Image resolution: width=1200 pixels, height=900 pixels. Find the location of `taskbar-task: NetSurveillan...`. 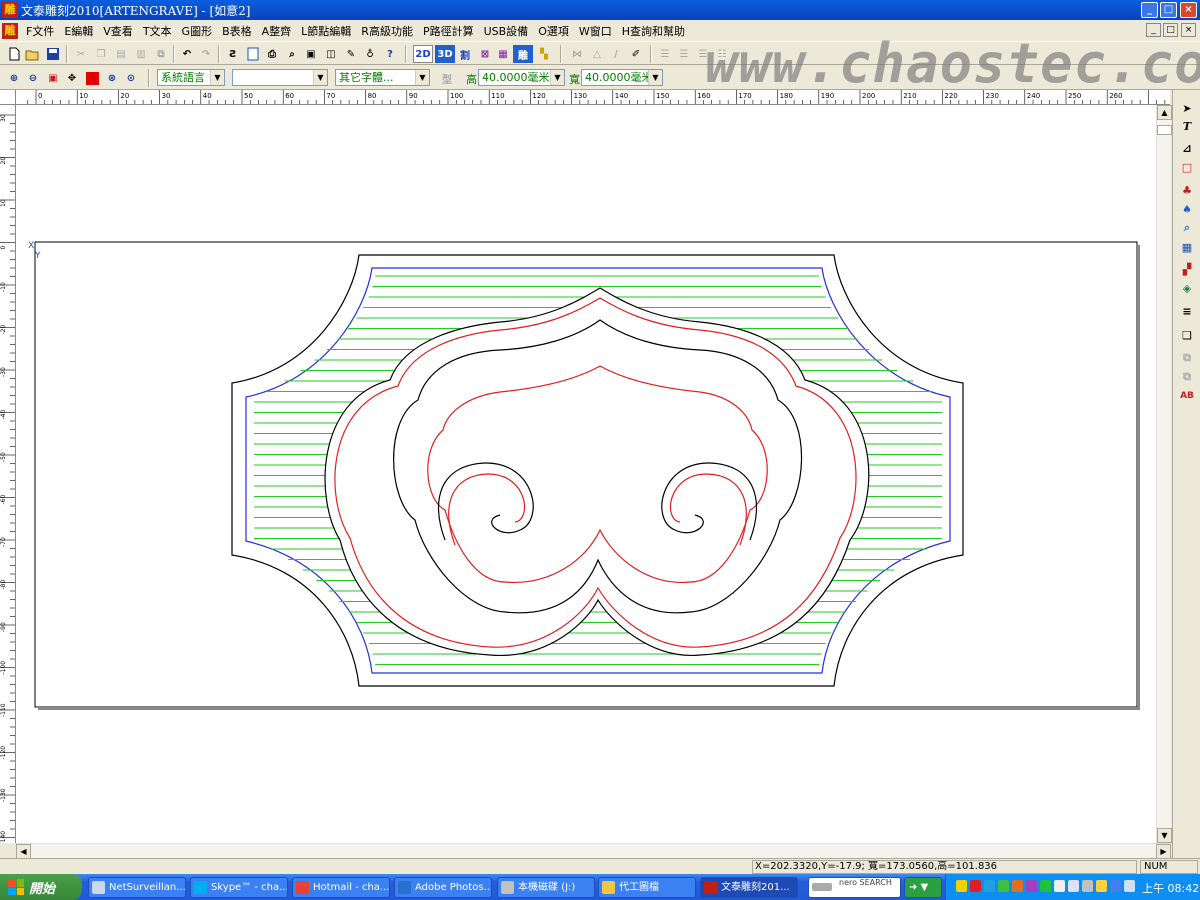

taskbar-task: NetSurveillan... is located at coordinates (137, 887).